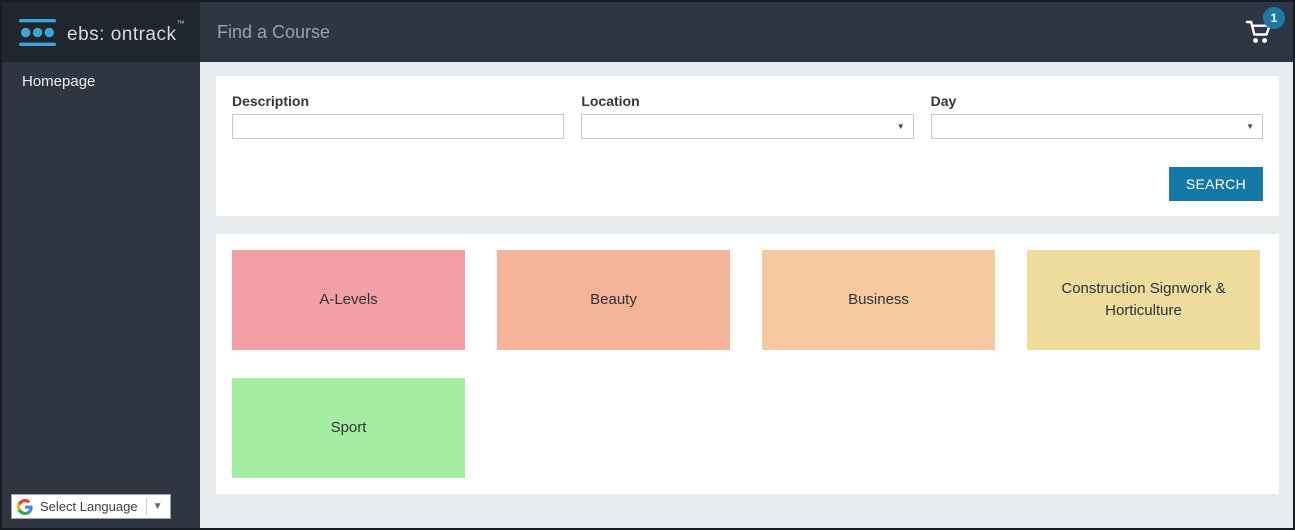 The width and height of the screenshot is (1295, 530). What do you see at coordinates (180, 23) in the screenshot?
I see `trademark-symbol: ™` at bounding box center [180, 23].